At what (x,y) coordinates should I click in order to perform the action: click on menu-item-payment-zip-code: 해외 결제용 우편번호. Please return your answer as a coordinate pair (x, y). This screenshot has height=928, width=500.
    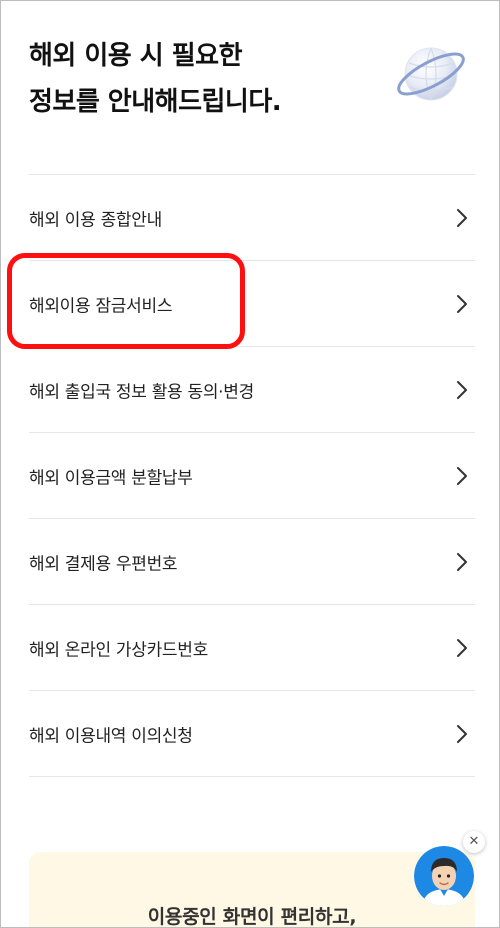
    Looking at the image, I should click on (252, 561).